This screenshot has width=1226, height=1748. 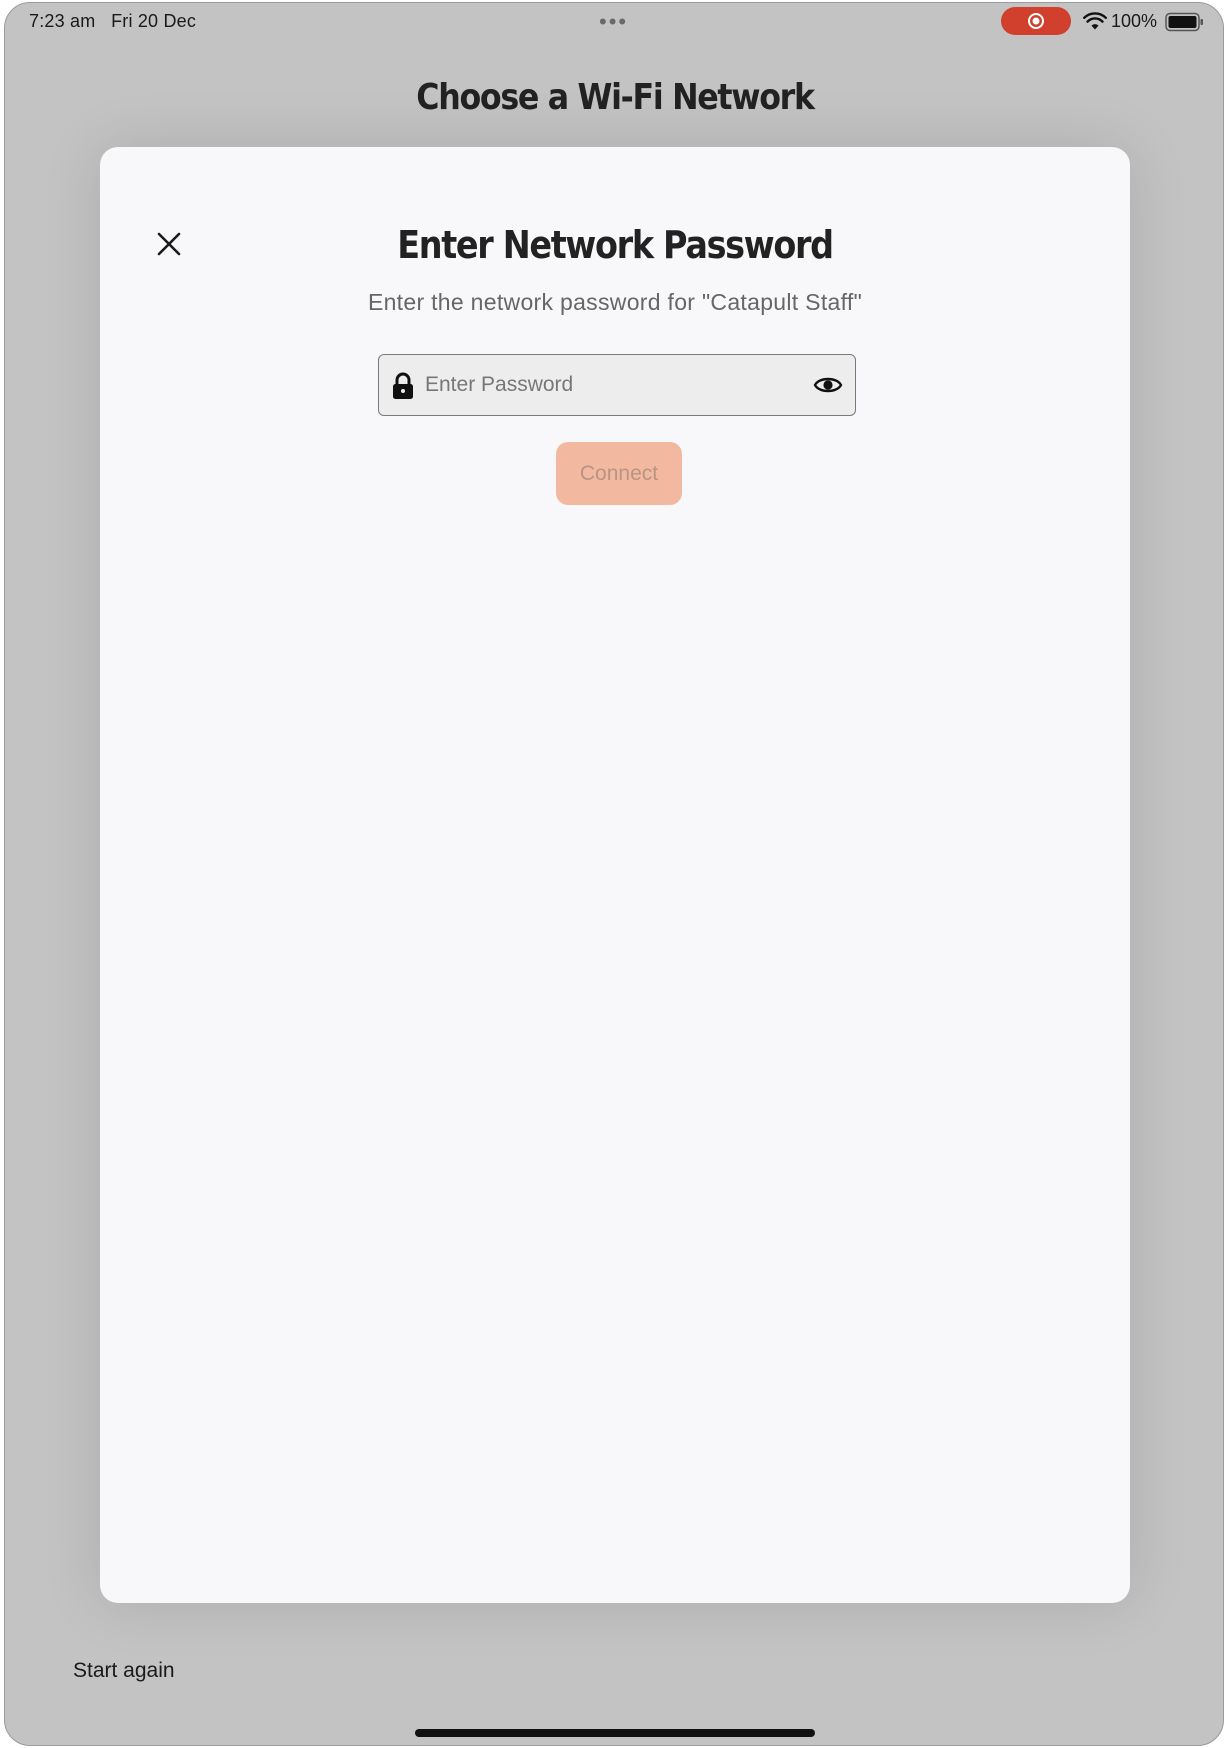 What do you see at coordinates (1184, 22) in the screenshot?
I see `battery-icon` at bounding box center [1184, 22].